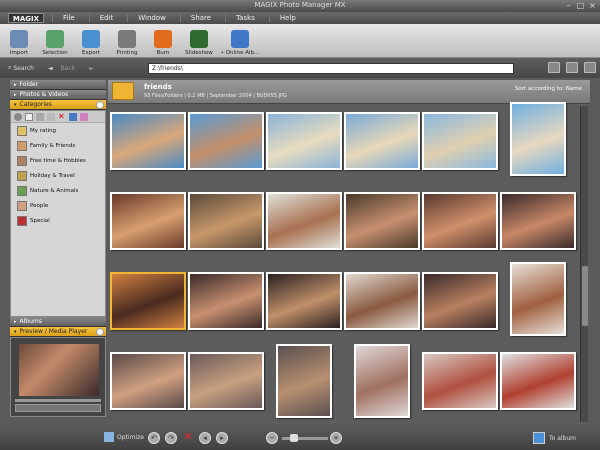 Image resolution: width=600 pixels, height=450 pixels. Describe the element at coordinates (188, 437) in the screenshot. I see `delete-button: ✕` at that location.